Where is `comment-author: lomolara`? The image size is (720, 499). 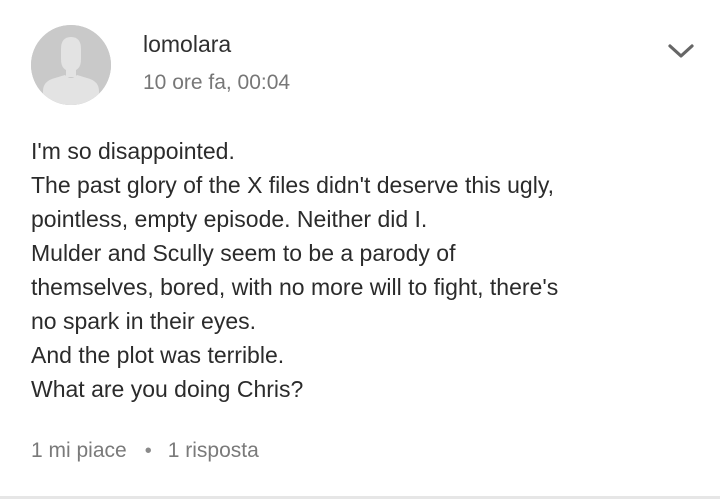
comment-author: lomolara is located at coordinates (187, 44).